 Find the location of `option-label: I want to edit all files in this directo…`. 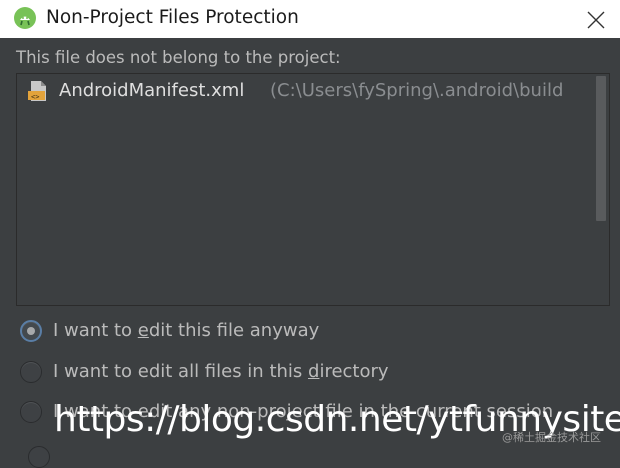

option-label: I want to edit all files in this directo… is located at coordinates (221, 371).